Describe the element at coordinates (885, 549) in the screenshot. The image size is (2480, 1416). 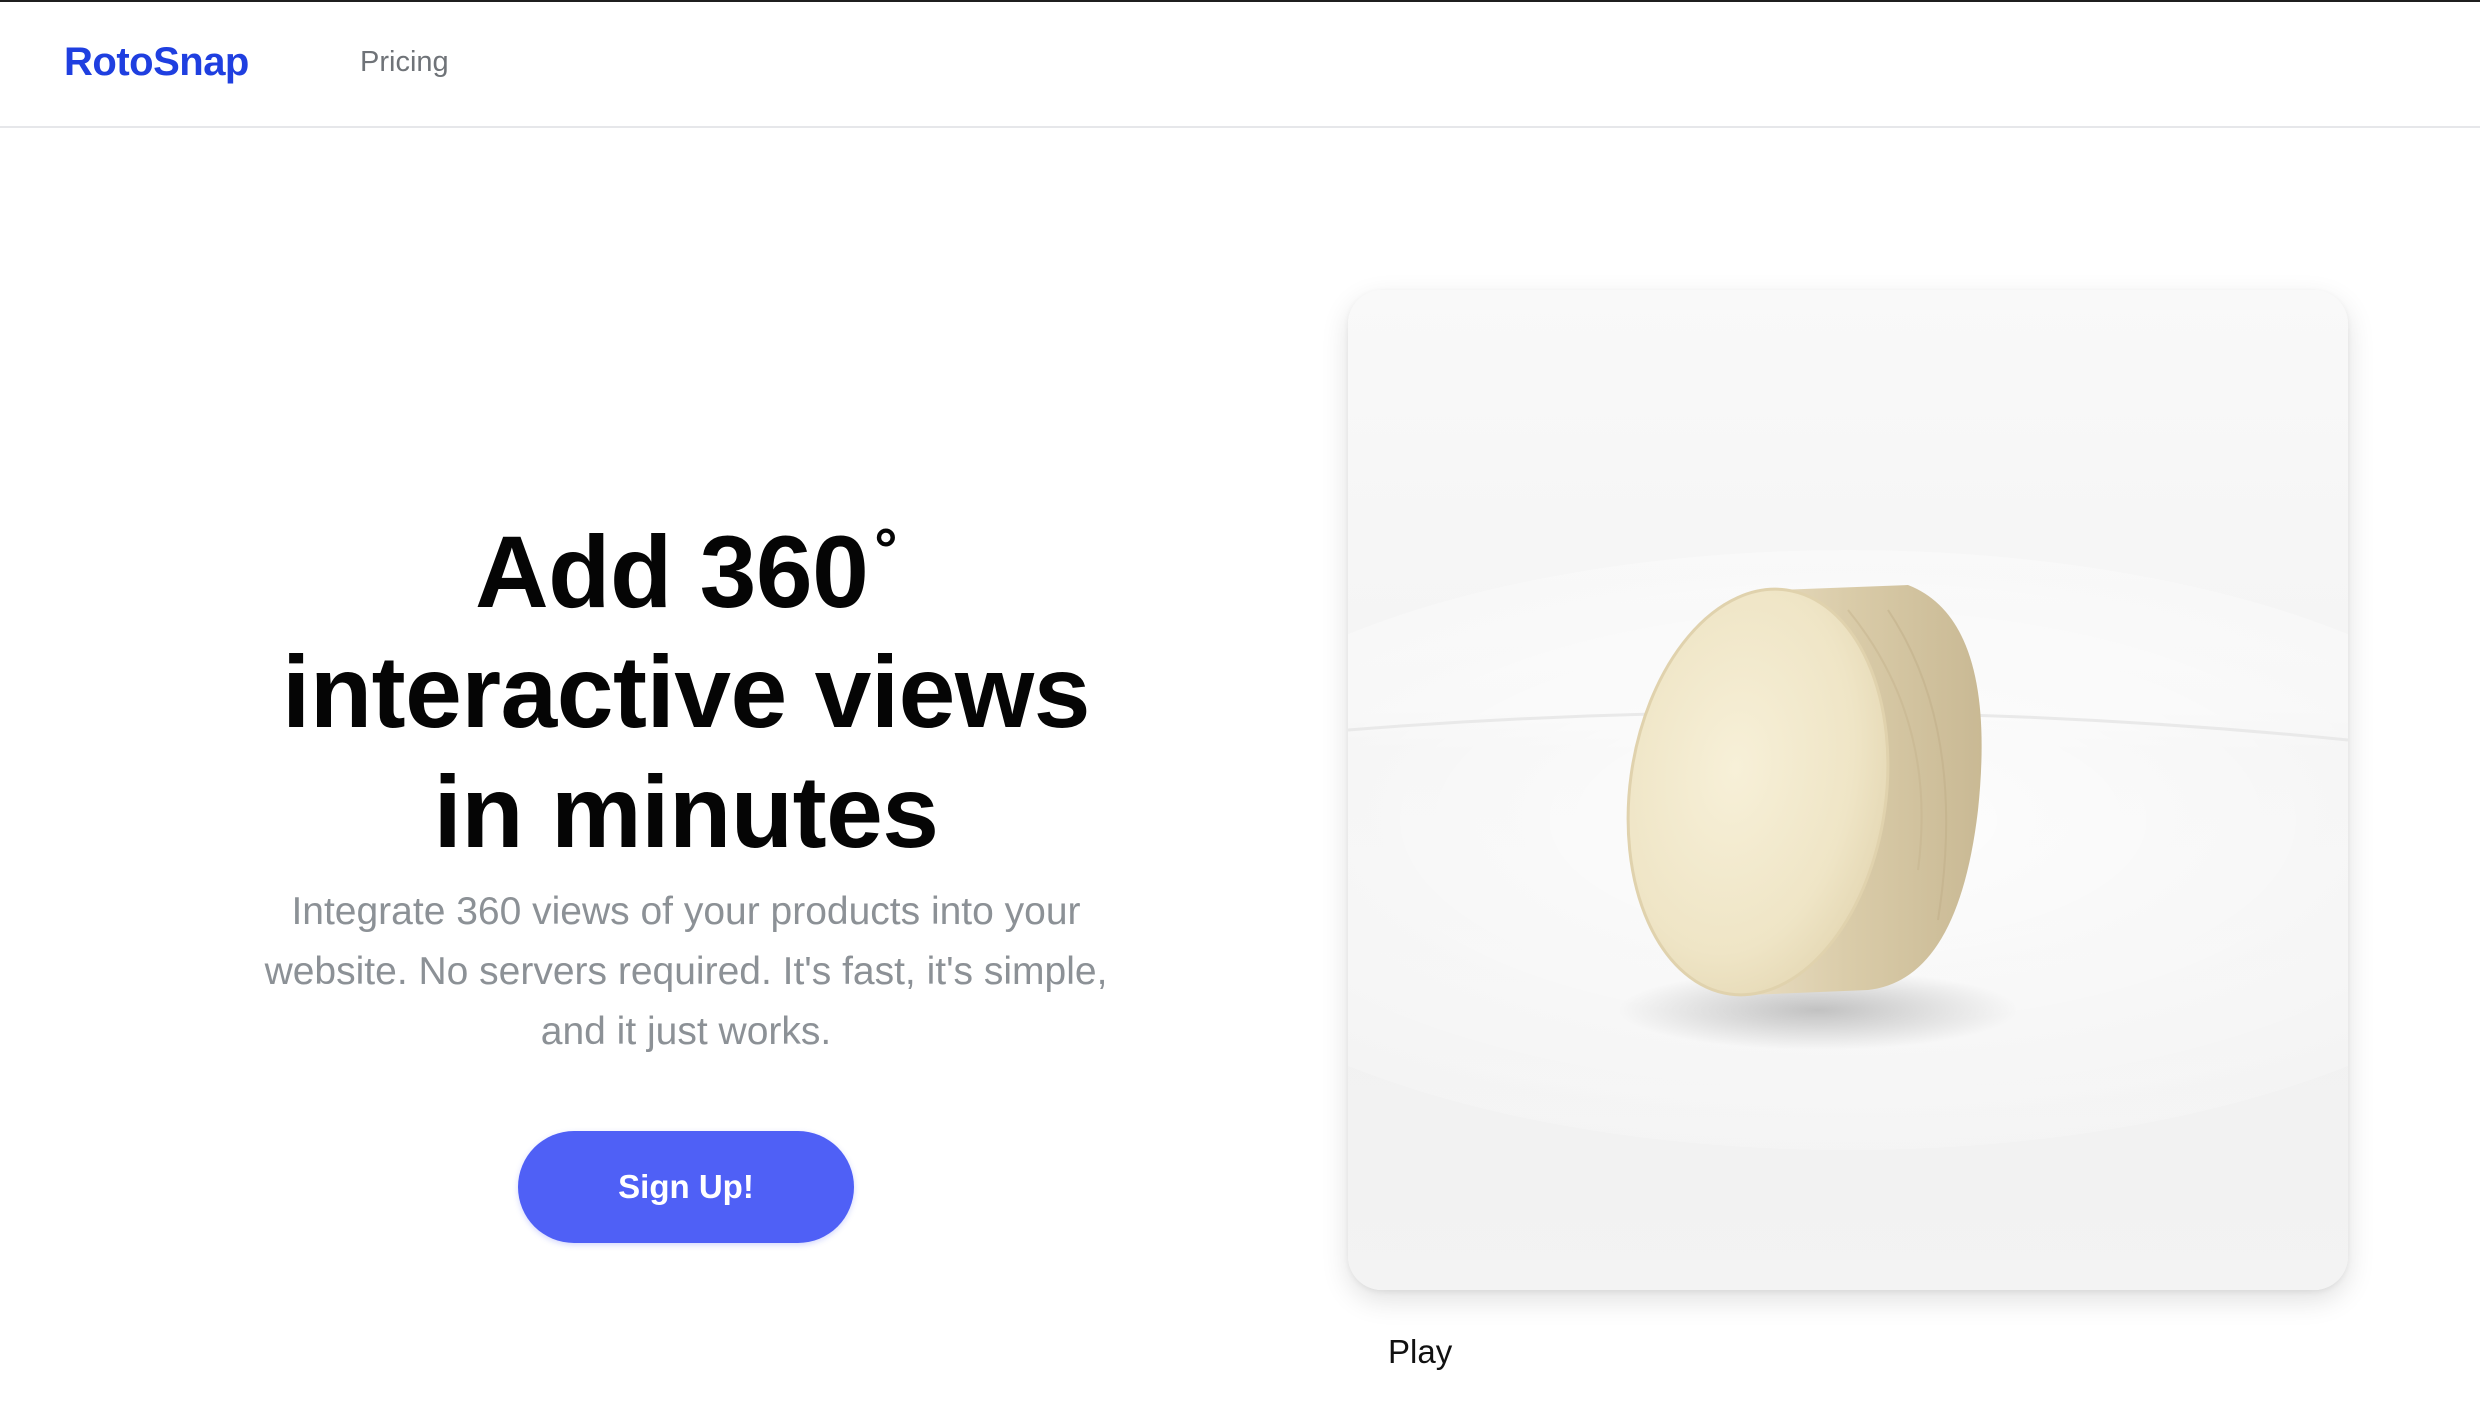
I see `degree-symbol: °` at that location.